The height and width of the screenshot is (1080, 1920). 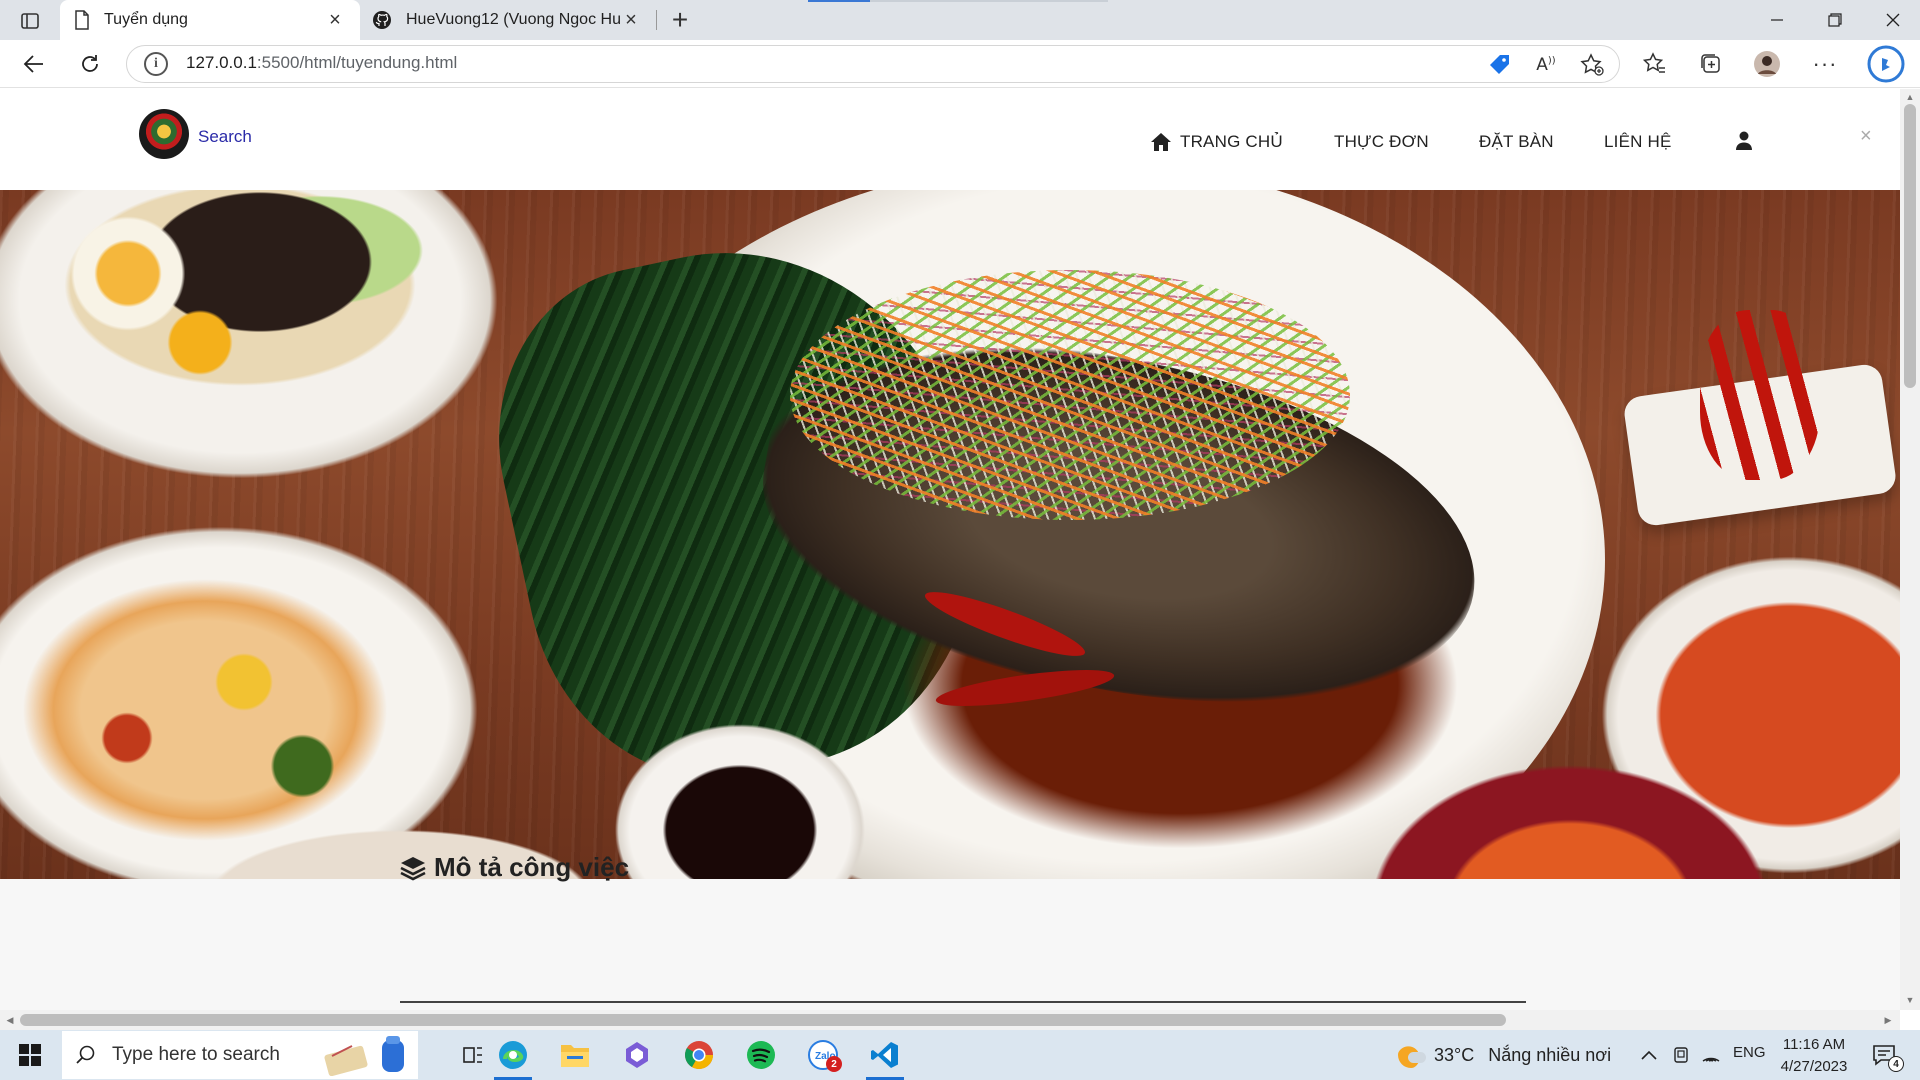 I want to click on nav-thuc-don: THỰC ĐƠN, so click(x=1381, y=142).